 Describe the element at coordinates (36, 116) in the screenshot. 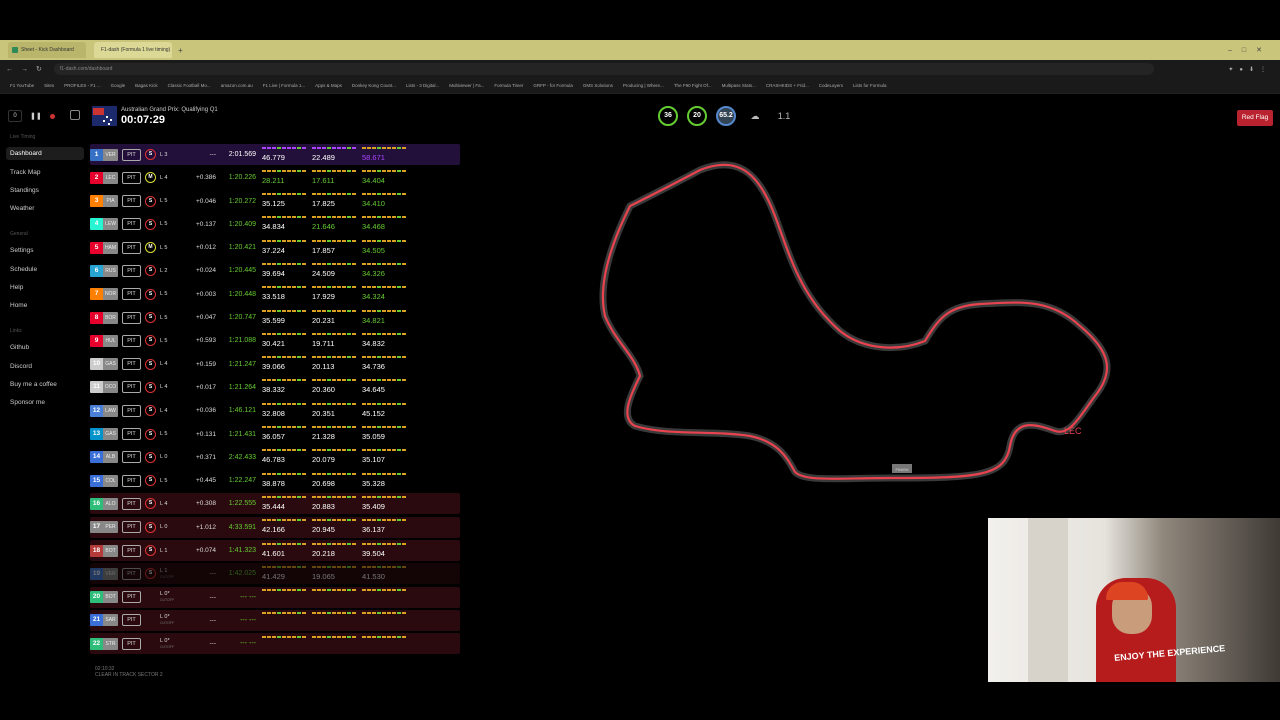

I see `pause-icon: ❚❚` at that location.